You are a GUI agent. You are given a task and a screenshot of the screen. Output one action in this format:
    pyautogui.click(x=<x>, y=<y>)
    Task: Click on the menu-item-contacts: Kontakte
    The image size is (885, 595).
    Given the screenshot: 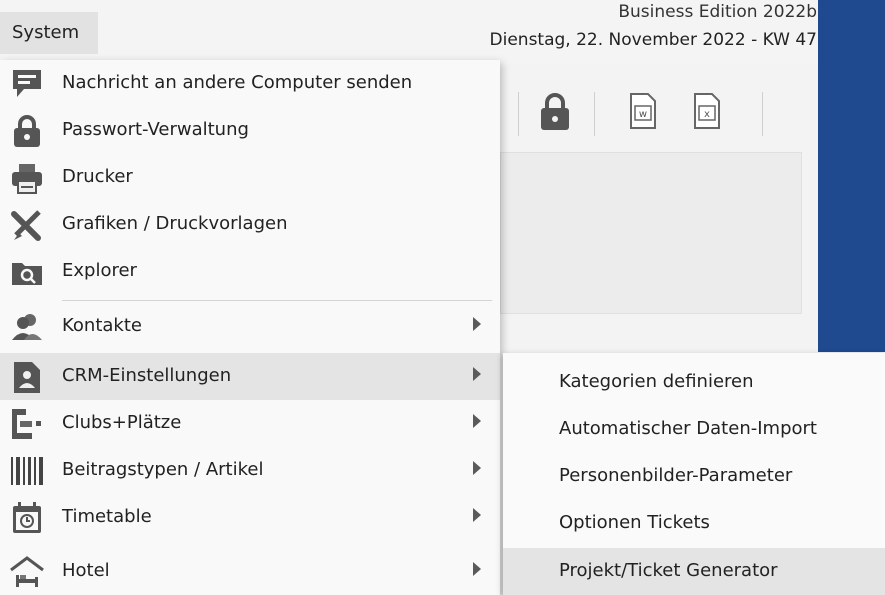 What is the action you would take?
    pyautogui.click(x=250, y=326)
    